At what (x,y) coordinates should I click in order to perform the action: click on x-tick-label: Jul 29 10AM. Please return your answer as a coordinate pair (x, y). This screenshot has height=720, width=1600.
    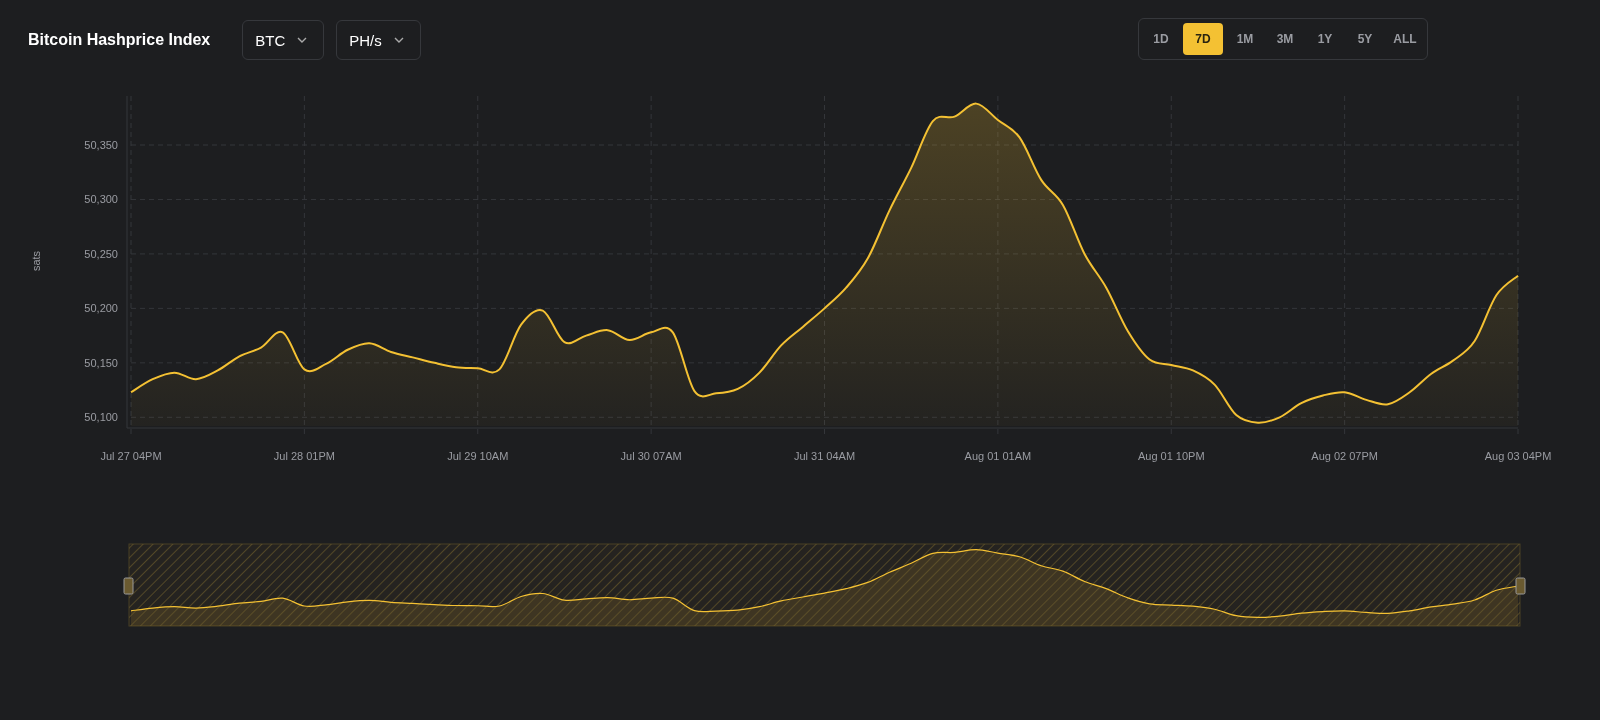
    Looking at the image, I should click on (478, 456).